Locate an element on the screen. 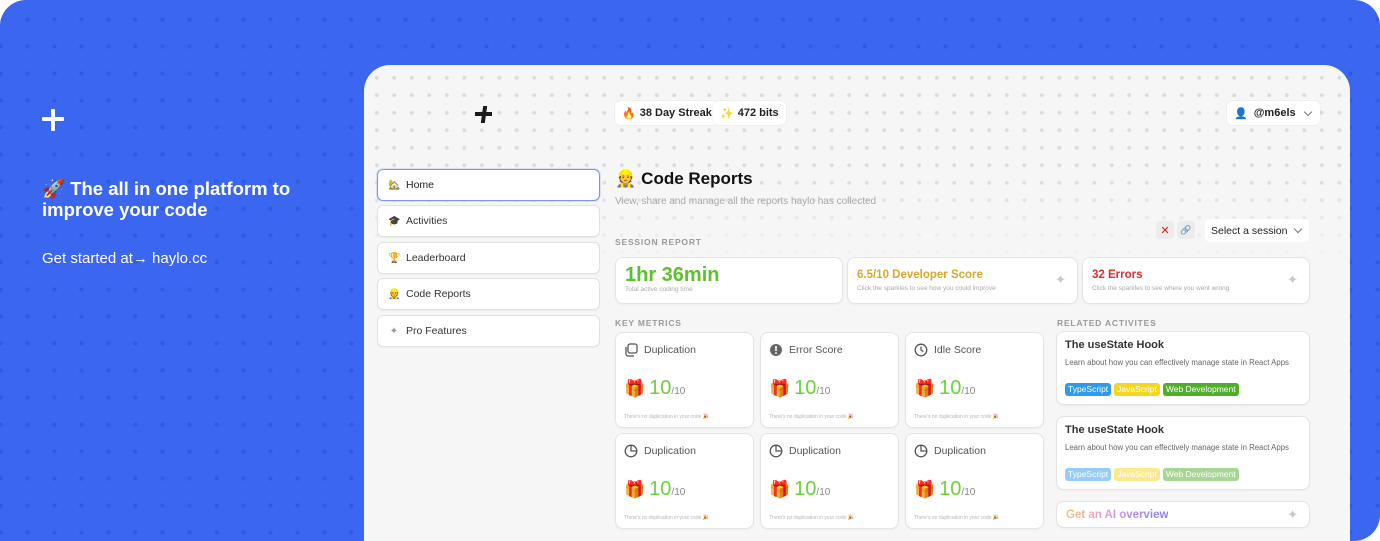 The image size is (1380, 541). fire-icon: 🔥 is located at coordinates (629, 113).